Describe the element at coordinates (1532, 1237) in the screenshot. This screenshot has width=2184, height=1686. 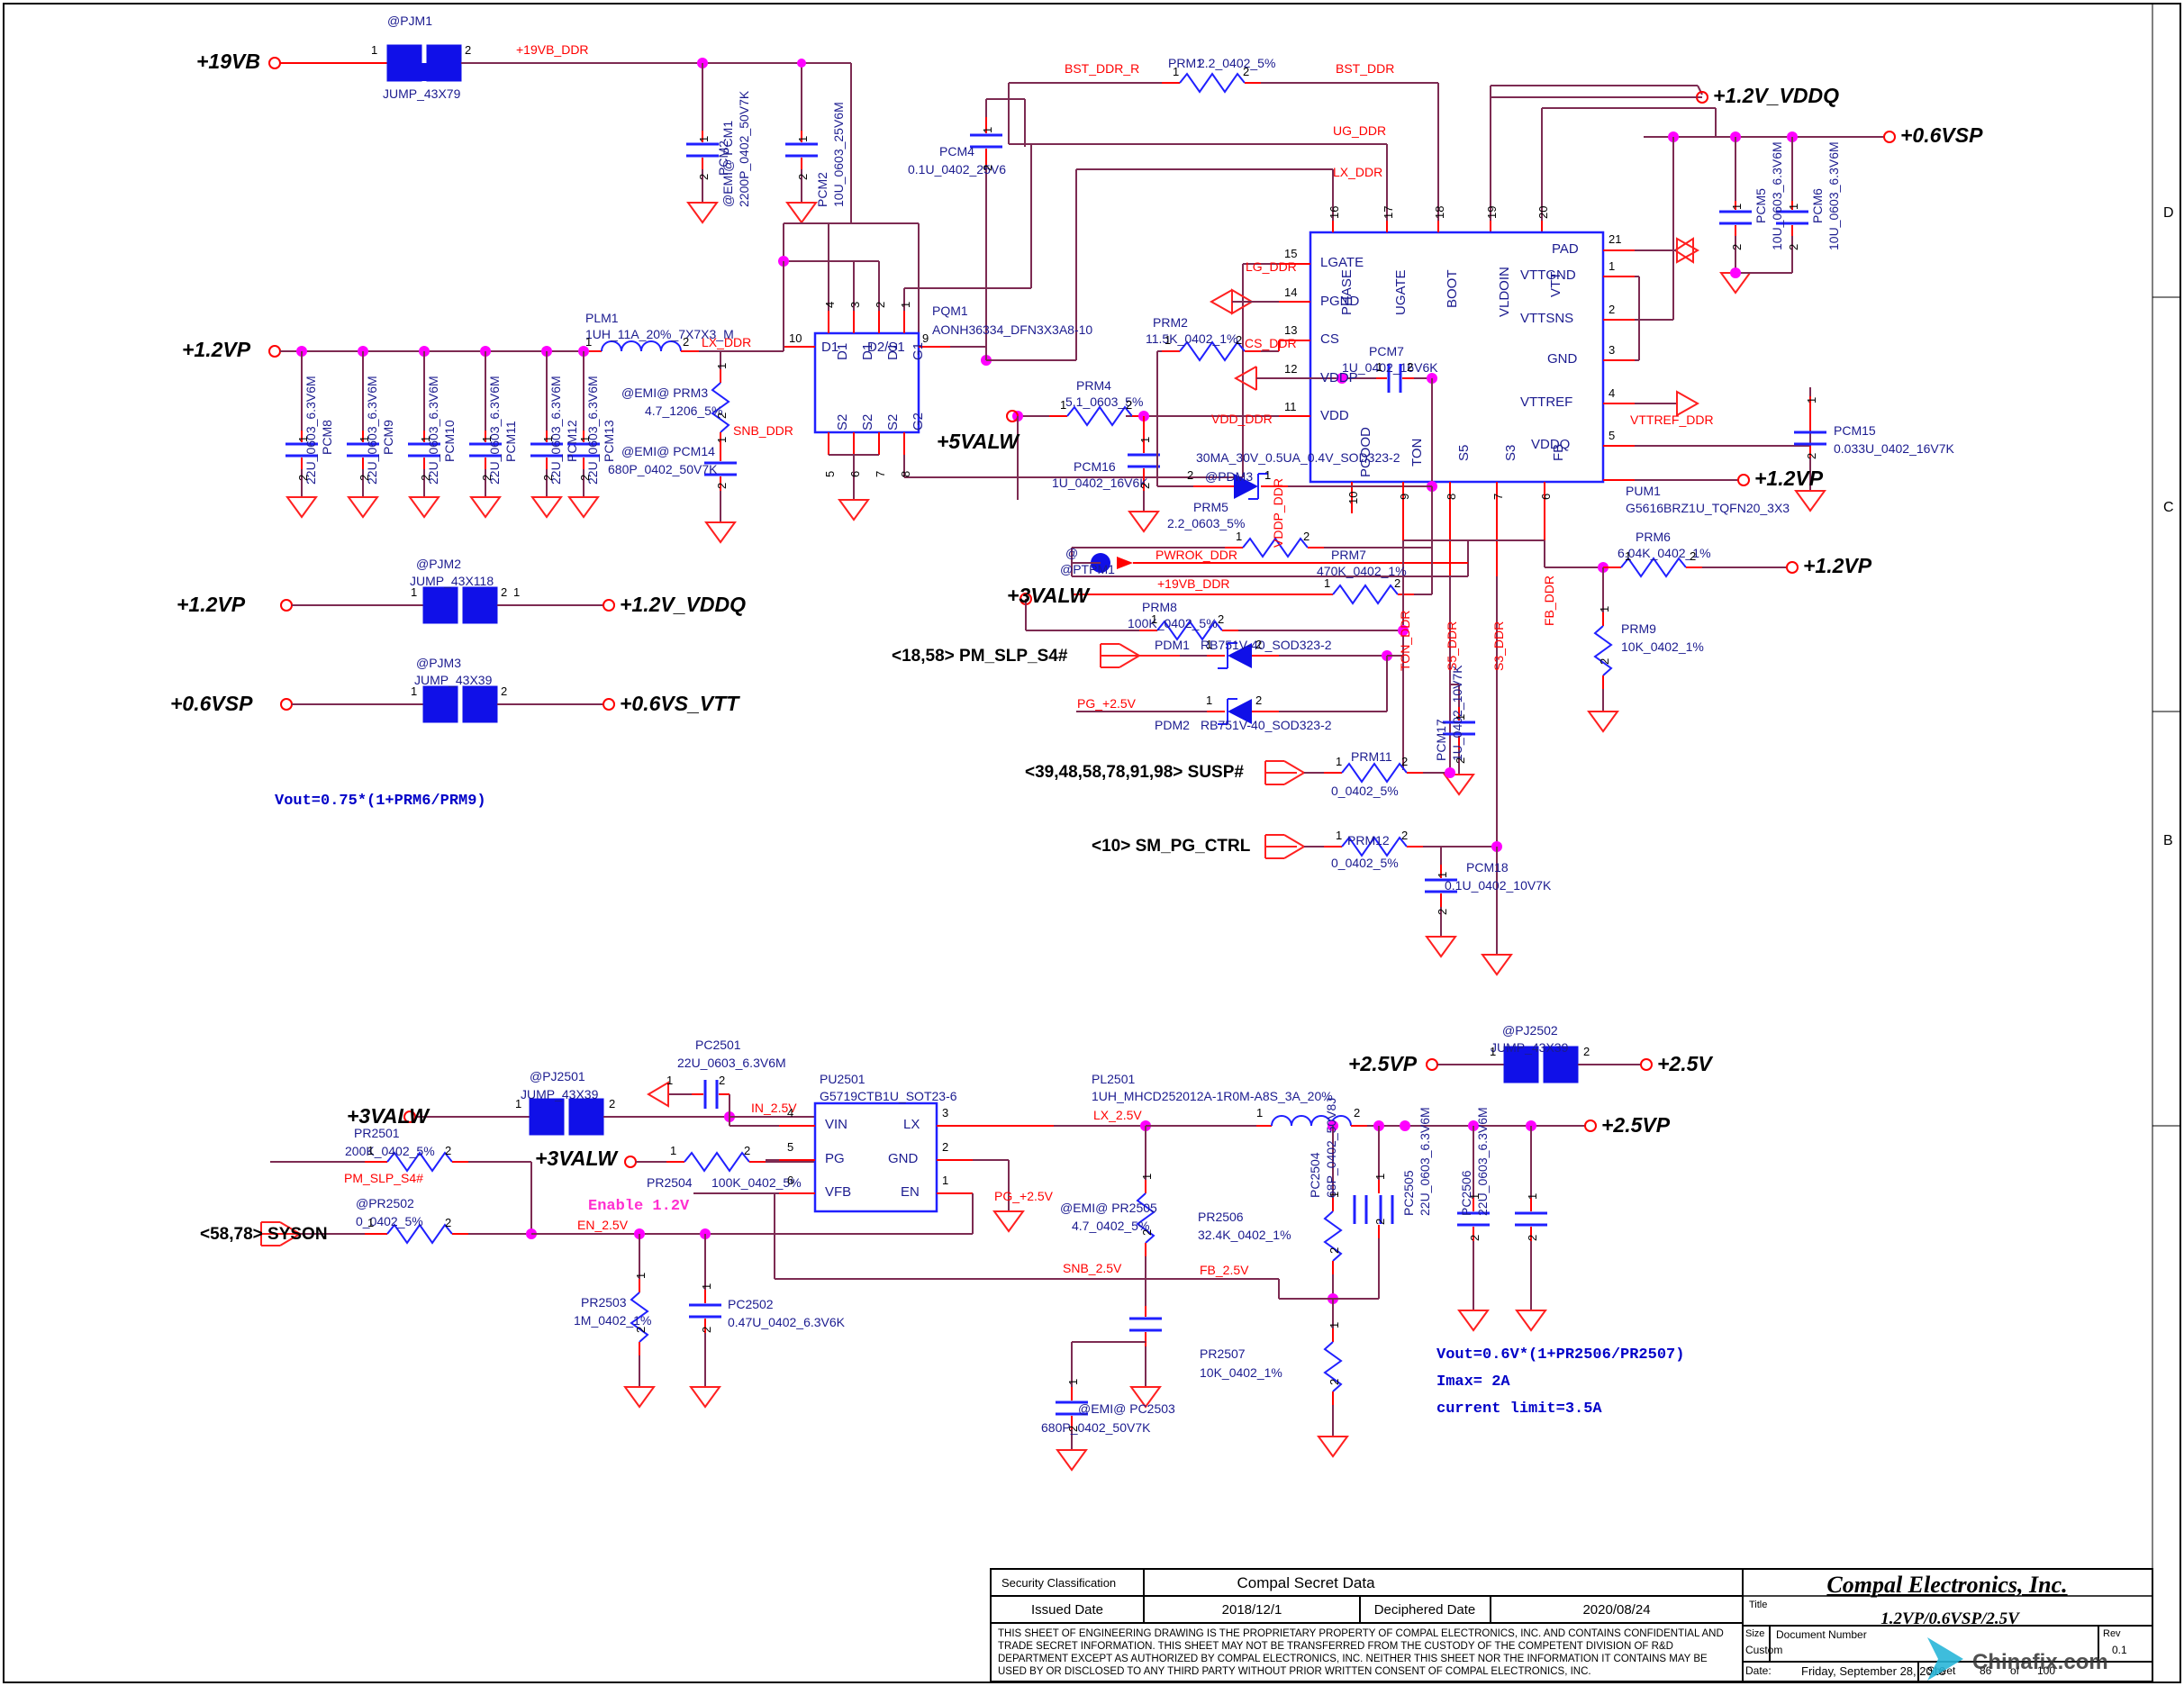
I see `pin-pc2506-2: 2` at that location.